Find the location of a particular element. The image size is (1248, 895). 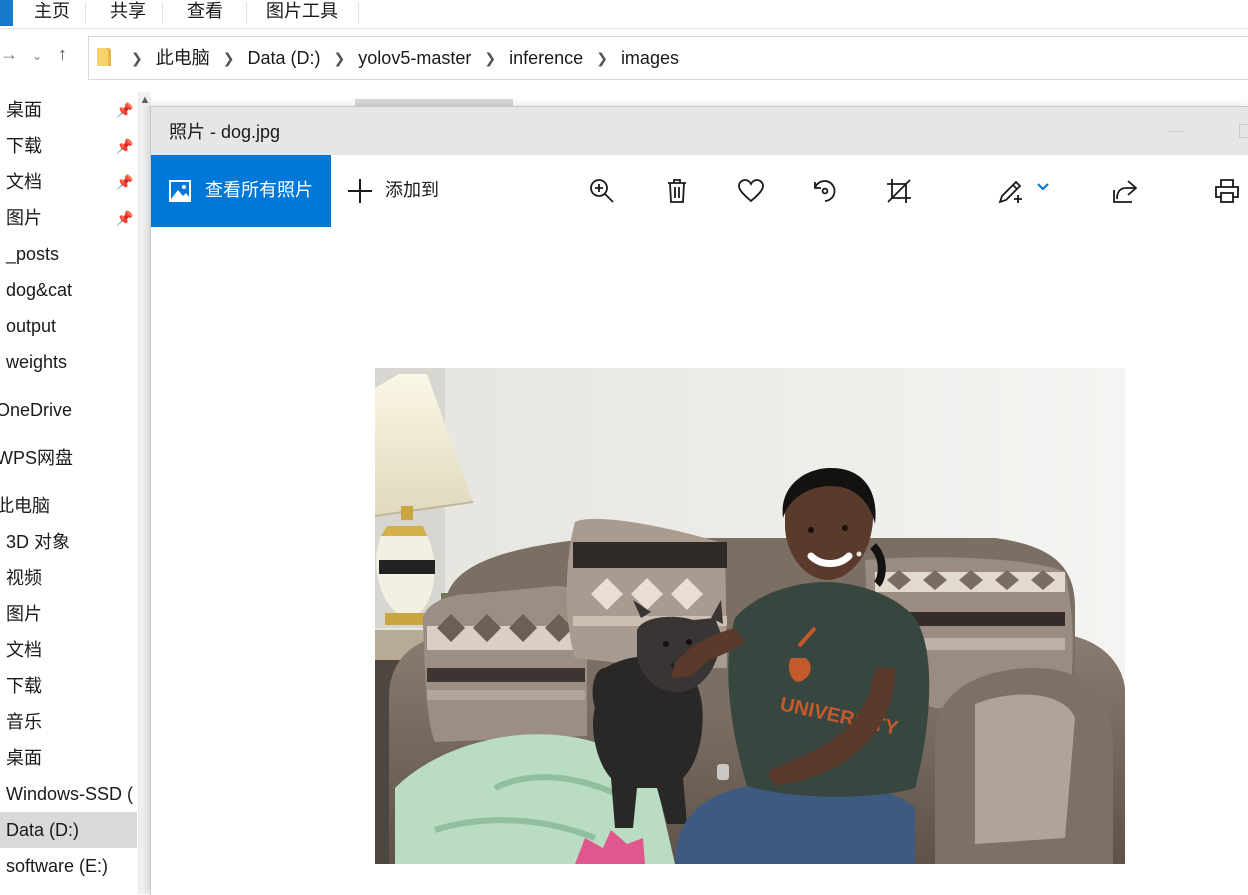

nav-item-label: _posts is located at coordinates (33, 254).